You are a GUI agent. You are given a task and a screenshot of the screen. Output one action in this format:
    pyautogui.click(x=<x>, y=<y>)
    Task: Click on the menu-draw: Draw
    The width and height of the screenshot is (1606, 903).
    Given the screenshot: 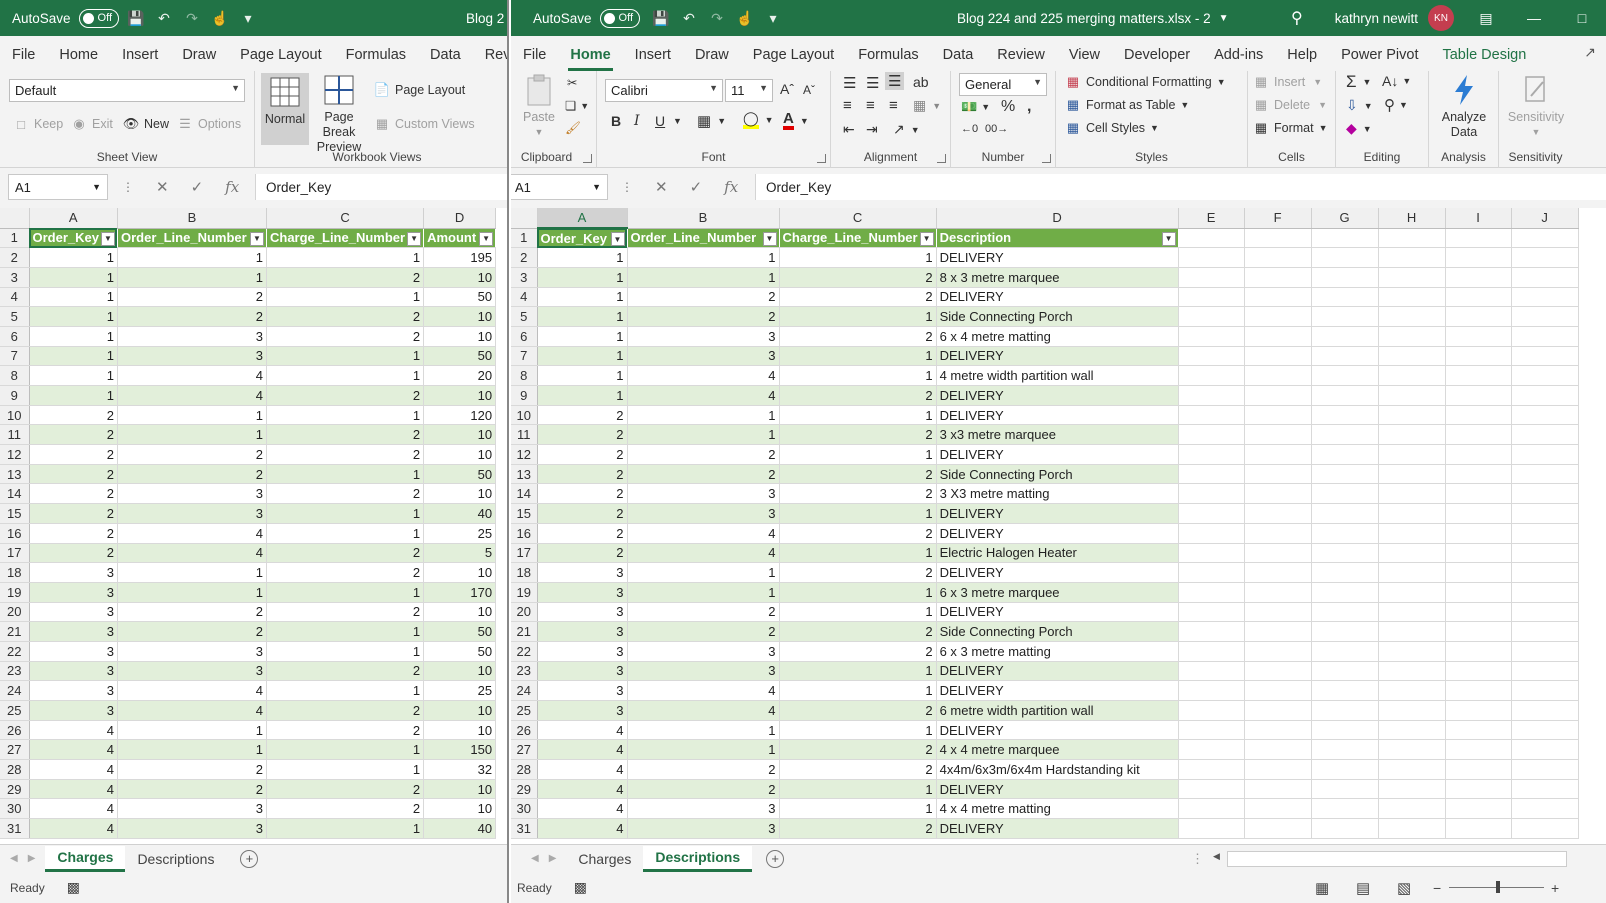 What is the action you would take?
    pyautogui.click(x=712, y=59)
    